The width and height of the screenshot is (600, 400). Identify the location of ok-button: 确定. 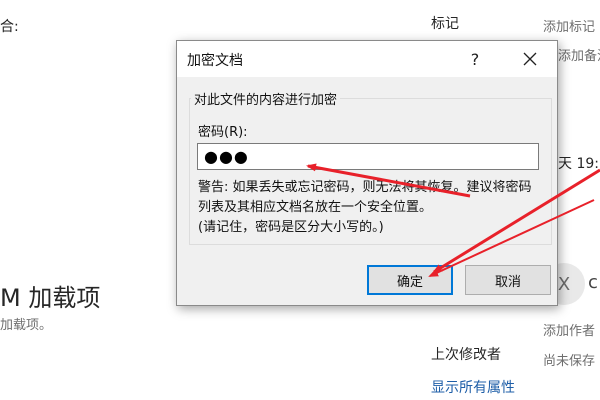
(410, 280).